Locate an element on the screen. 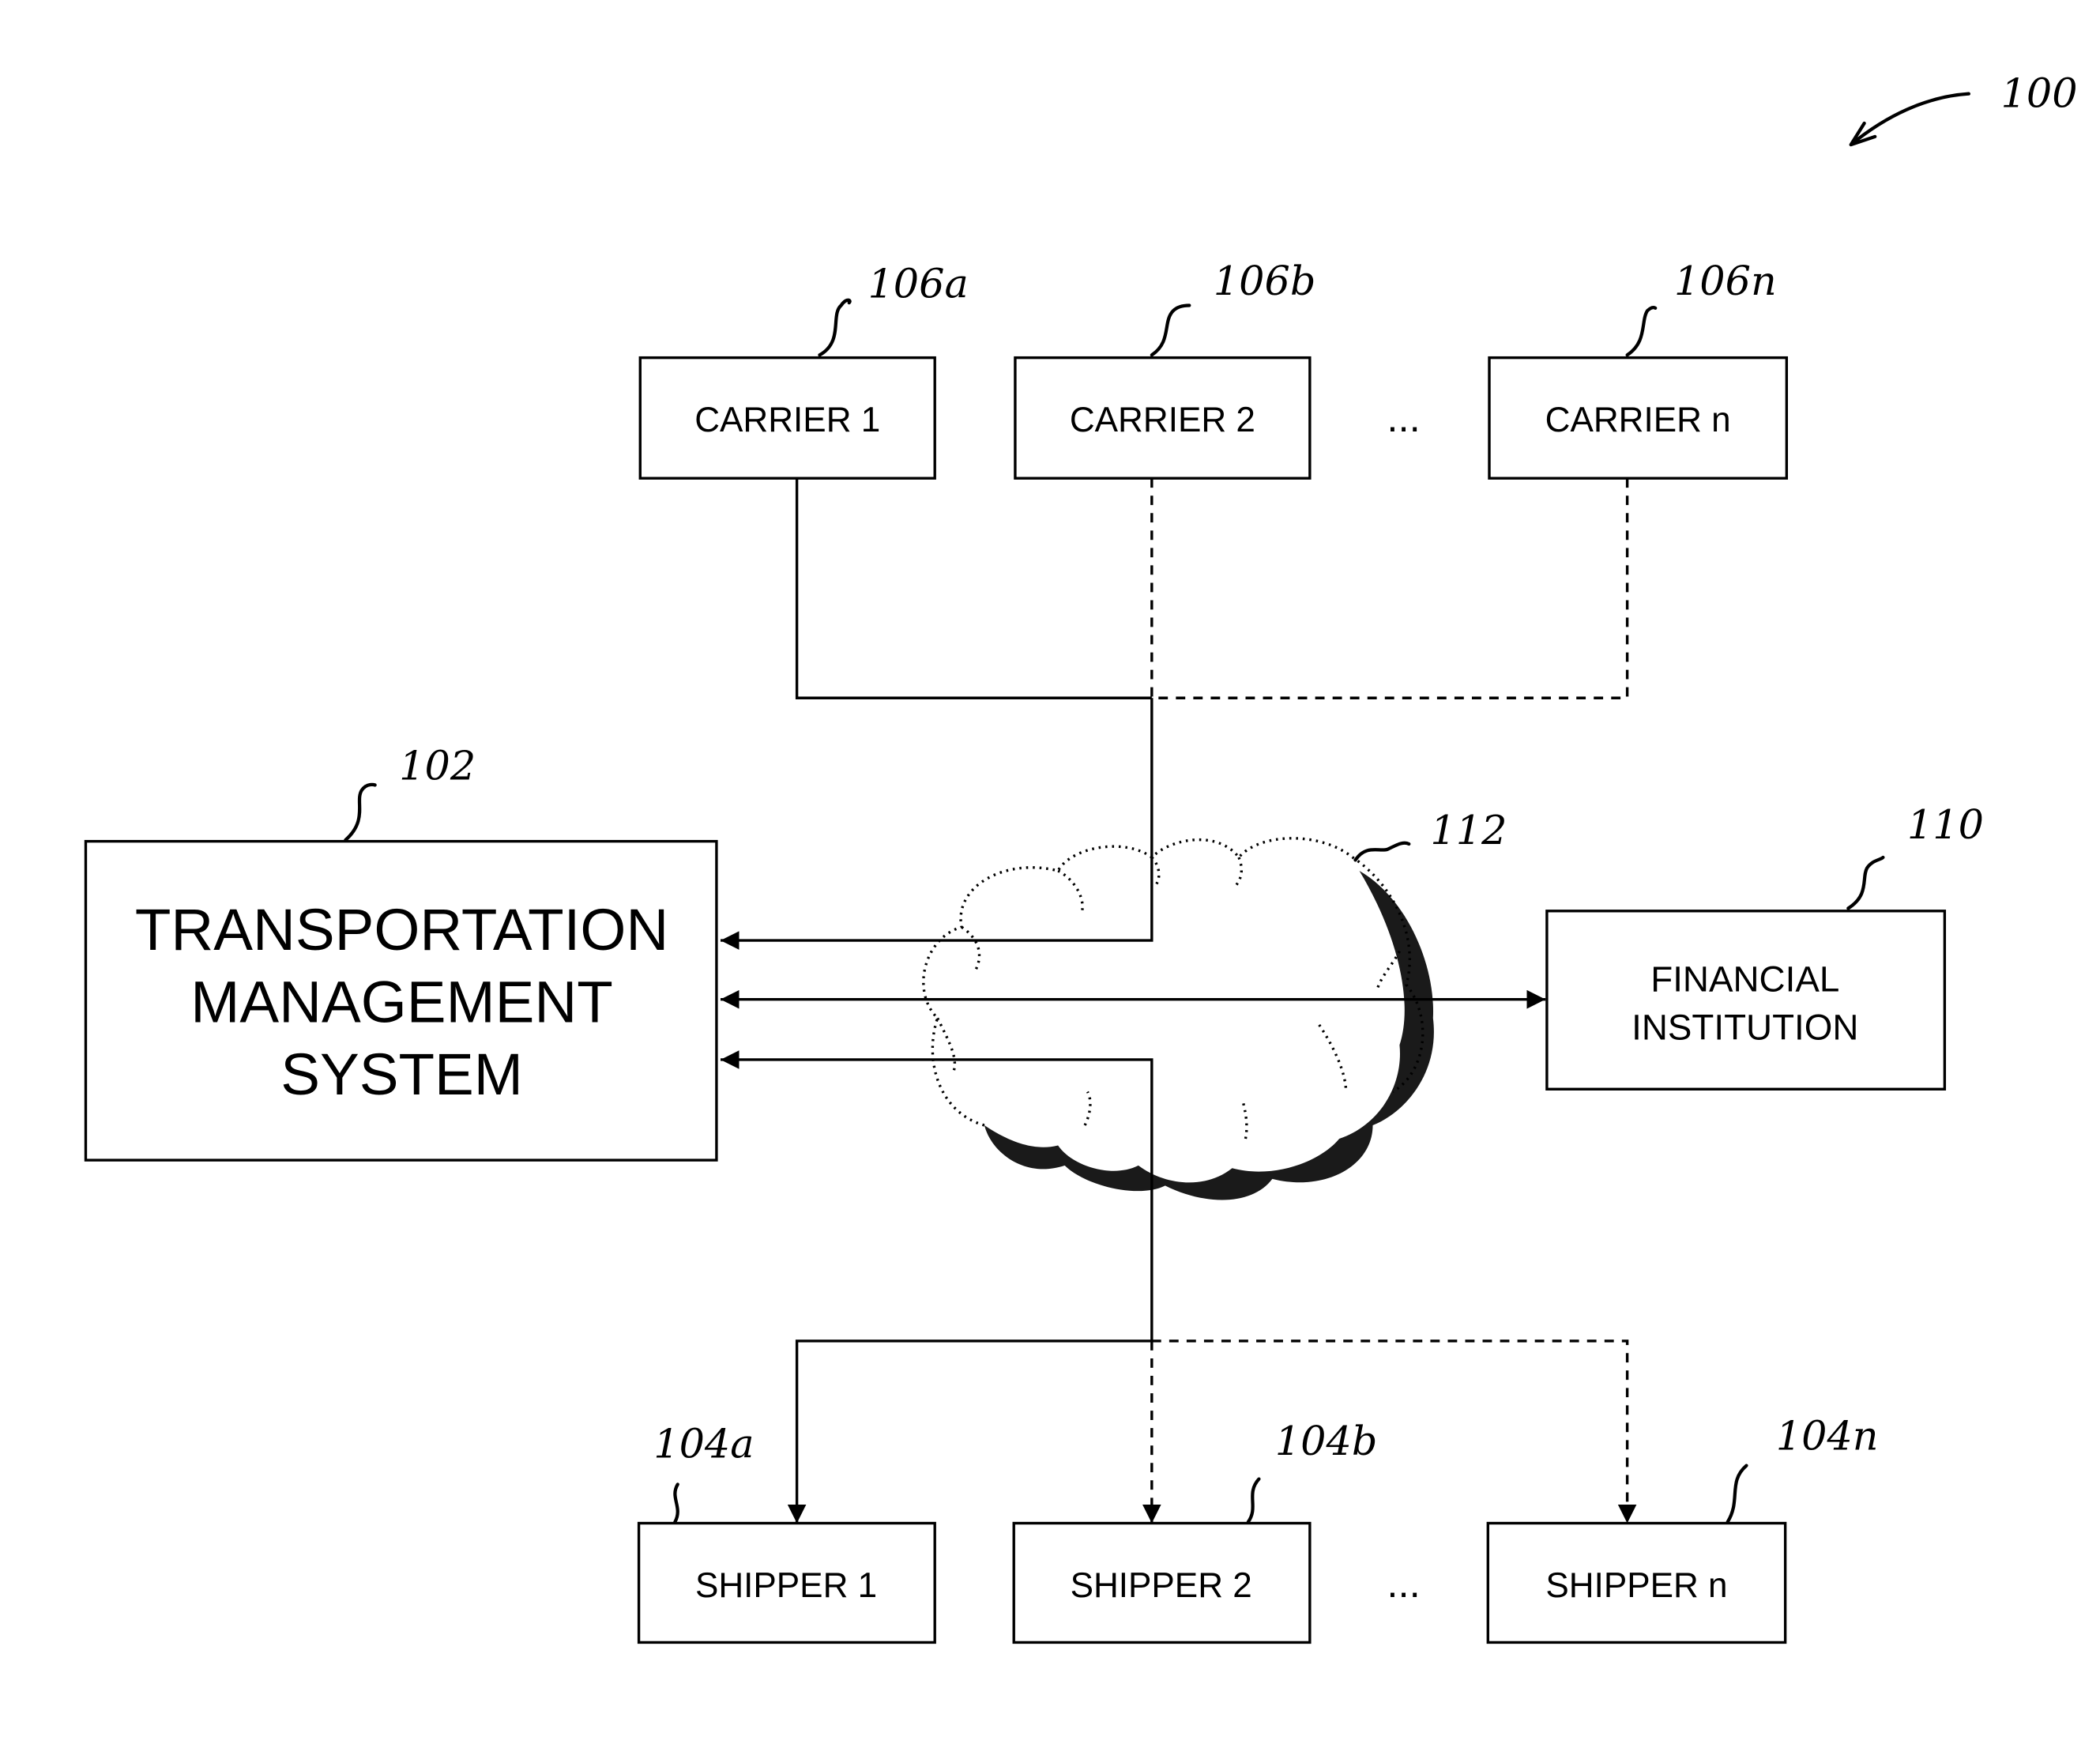  network-ref: 112 is located at coordinates (1469, 830).